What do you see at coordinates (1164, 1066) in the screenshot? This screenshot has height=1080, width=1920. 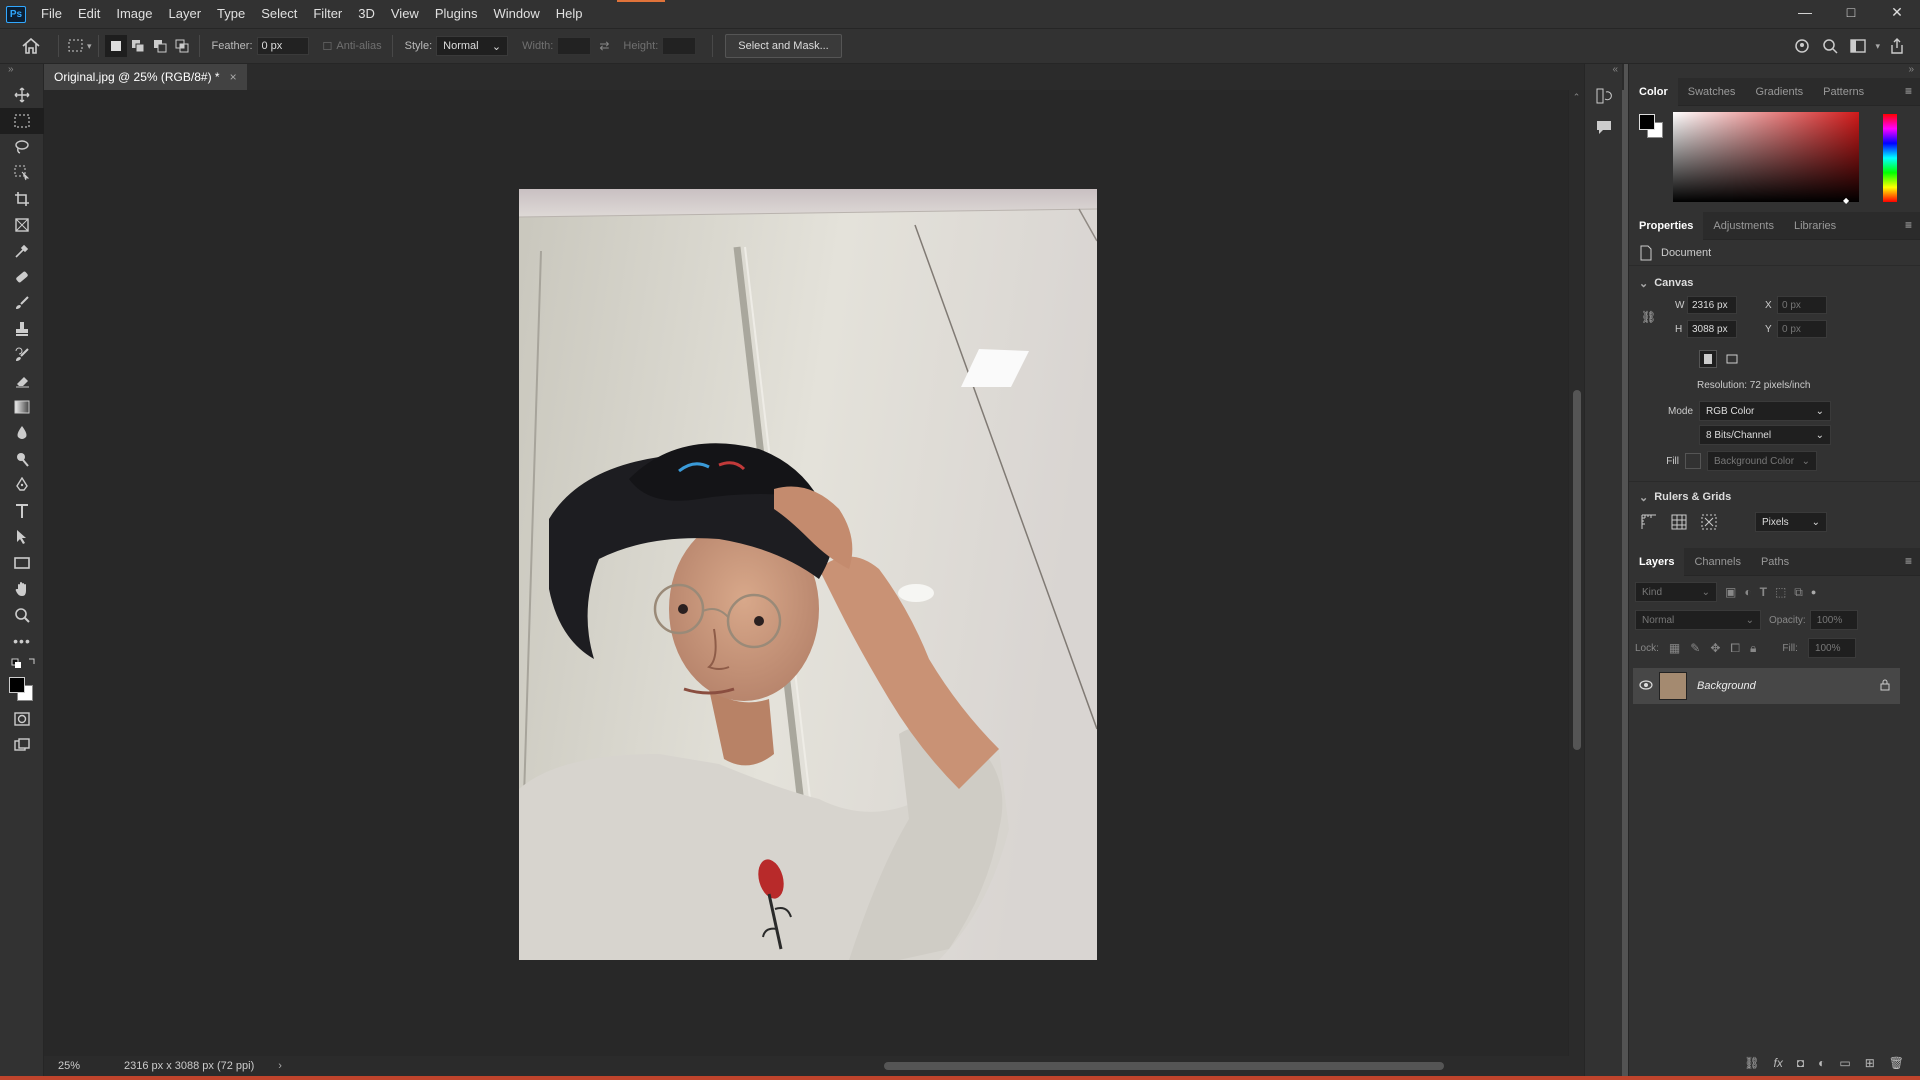 I see `horizontal-scroll-thumb` at bounding box center [1164, 1066].